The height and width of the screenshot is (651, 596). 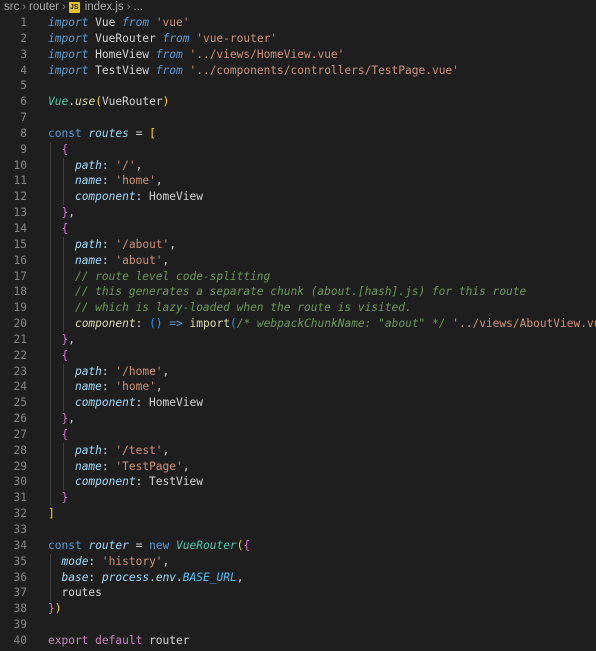 I want to click on code-line: 12 component: HomeView, so click(x=298, y=197).